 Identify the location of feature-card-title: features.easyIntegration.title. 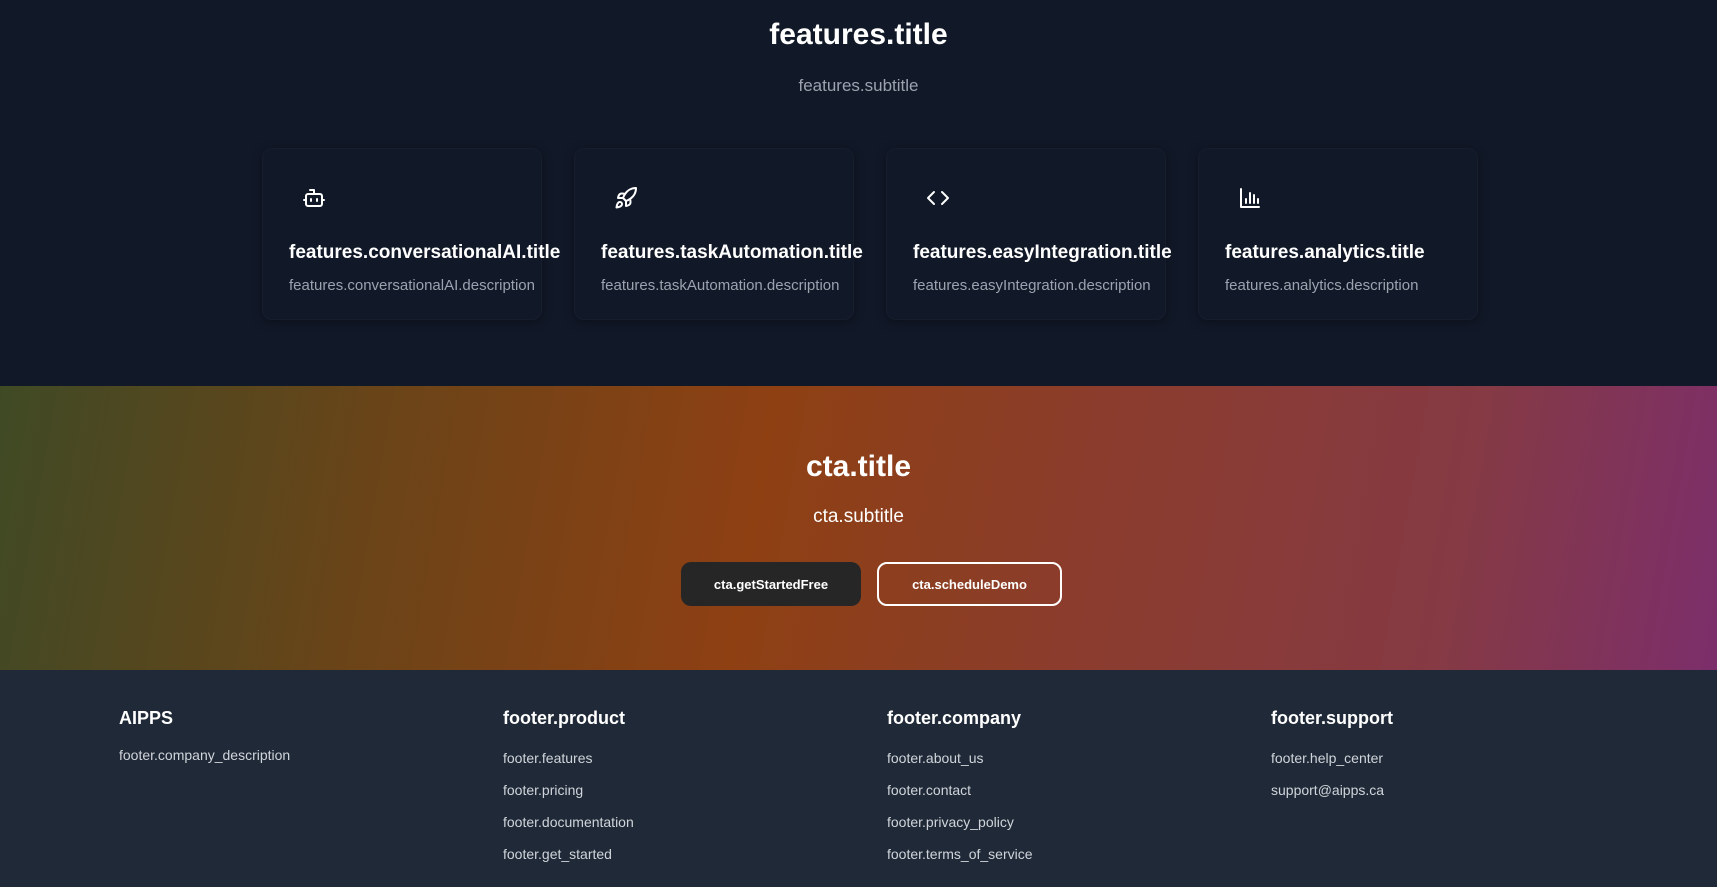
(1042, 252).